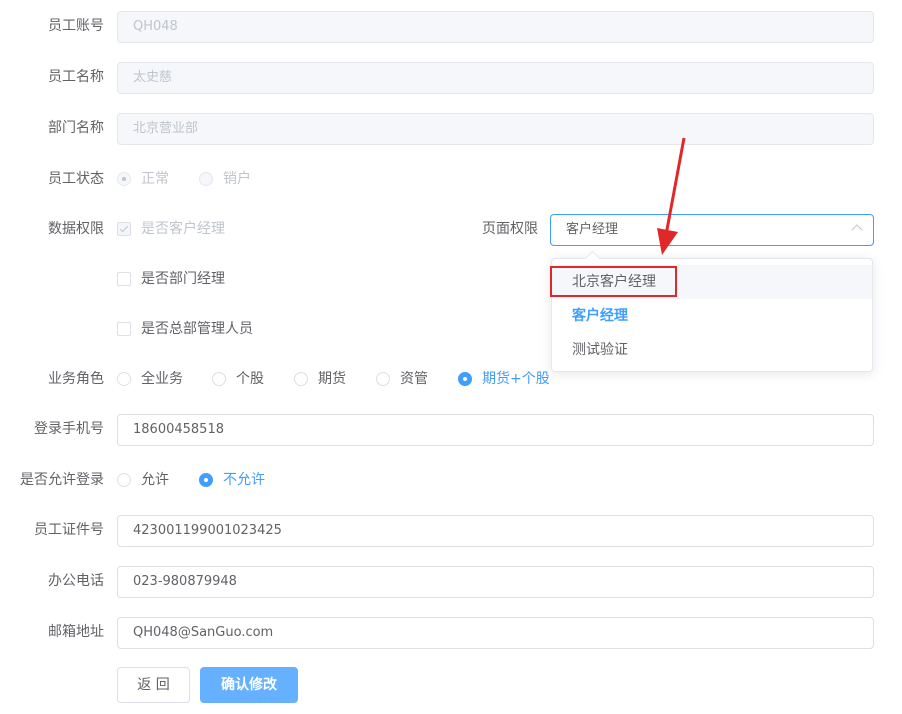 The width and height of the screenshot is (902, 714). What do you see at coordinates (495, 531) in the screenshot?
I see `id-number-input: 423001199001023425` at bounding box center [495, 531].